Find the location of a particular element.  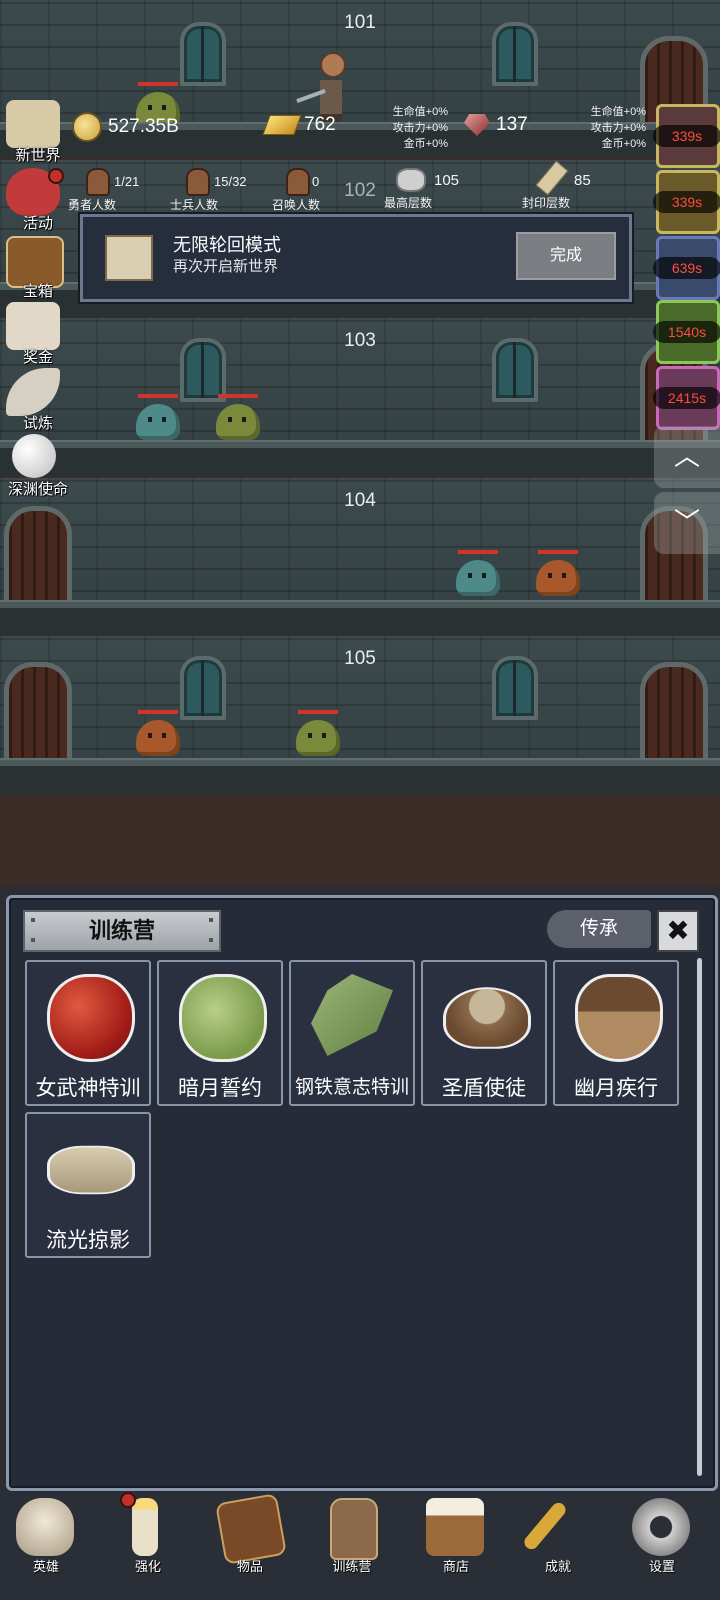

fish-bone-icon is located at coordinates (91, 1170).